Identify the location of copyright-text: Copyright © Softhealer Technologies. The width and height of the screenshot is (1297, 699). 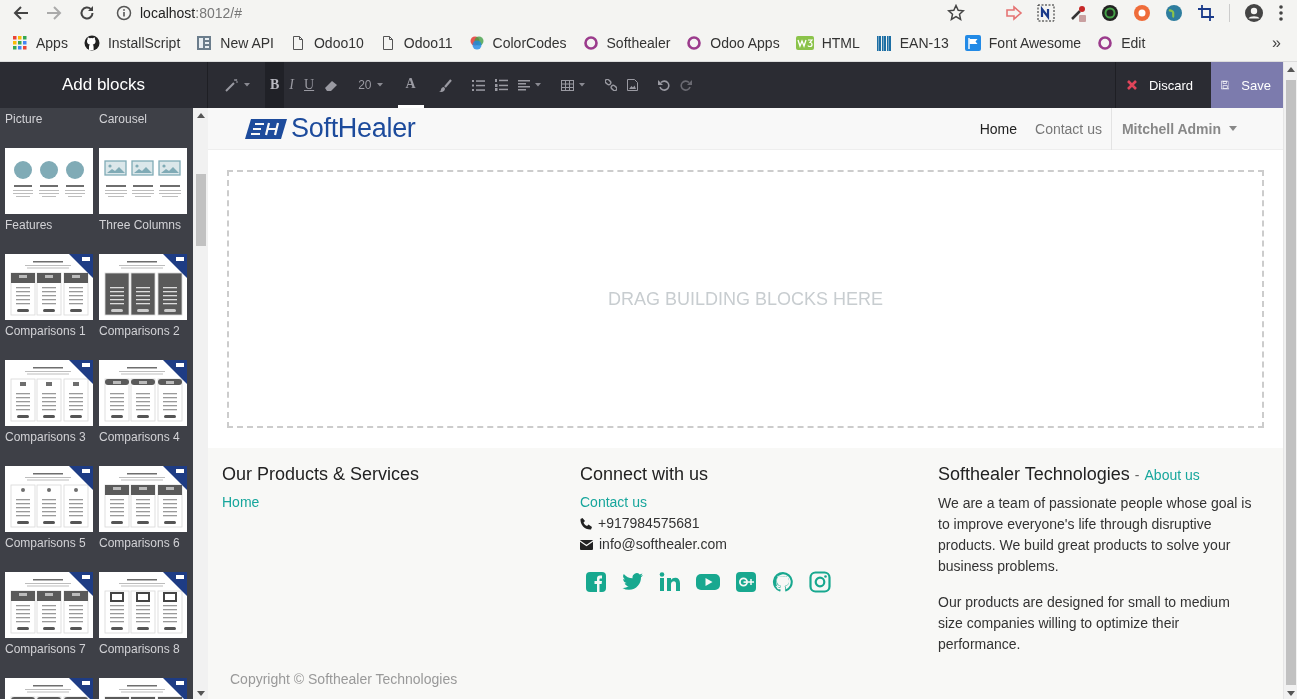
(344, 679).